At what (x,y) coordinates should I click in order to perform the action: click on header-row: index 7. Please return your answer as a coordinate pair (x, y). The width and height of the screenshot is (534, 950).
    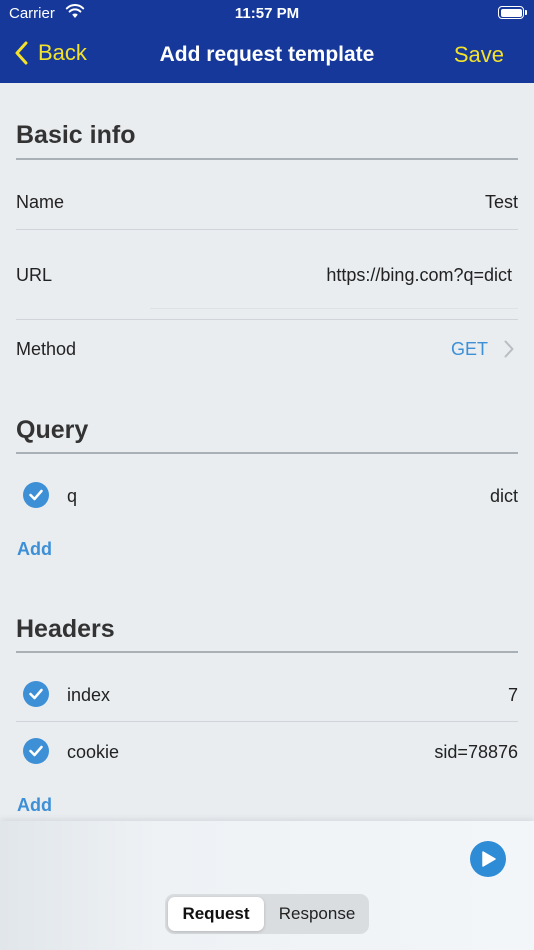
    Looking at the image, I should click on (267, 695).